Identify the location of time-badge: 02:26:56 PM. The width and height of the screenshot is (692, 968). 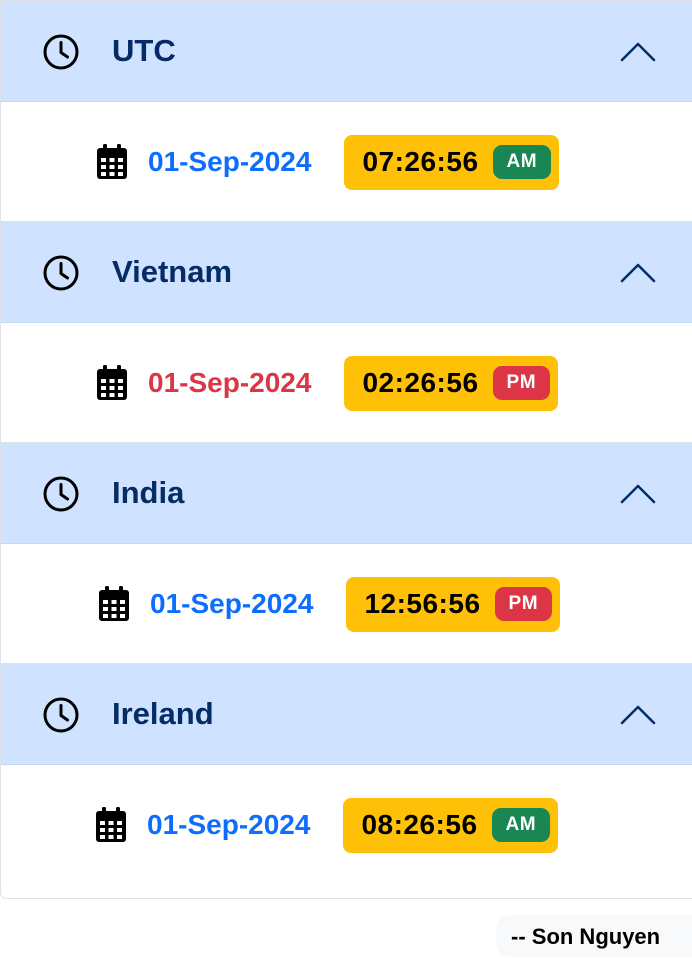
(451, 383).